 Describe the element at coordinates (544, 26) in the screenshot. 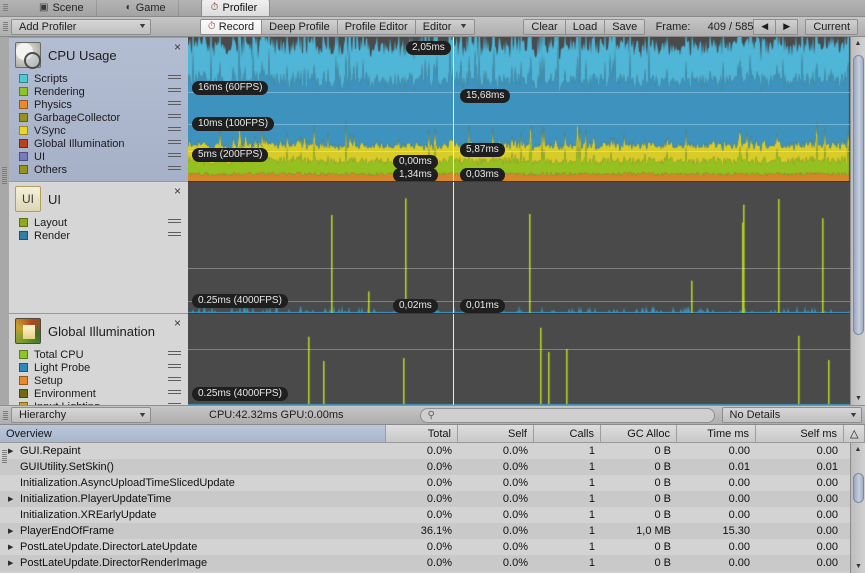

I see `clear-button: Clear` at that location.